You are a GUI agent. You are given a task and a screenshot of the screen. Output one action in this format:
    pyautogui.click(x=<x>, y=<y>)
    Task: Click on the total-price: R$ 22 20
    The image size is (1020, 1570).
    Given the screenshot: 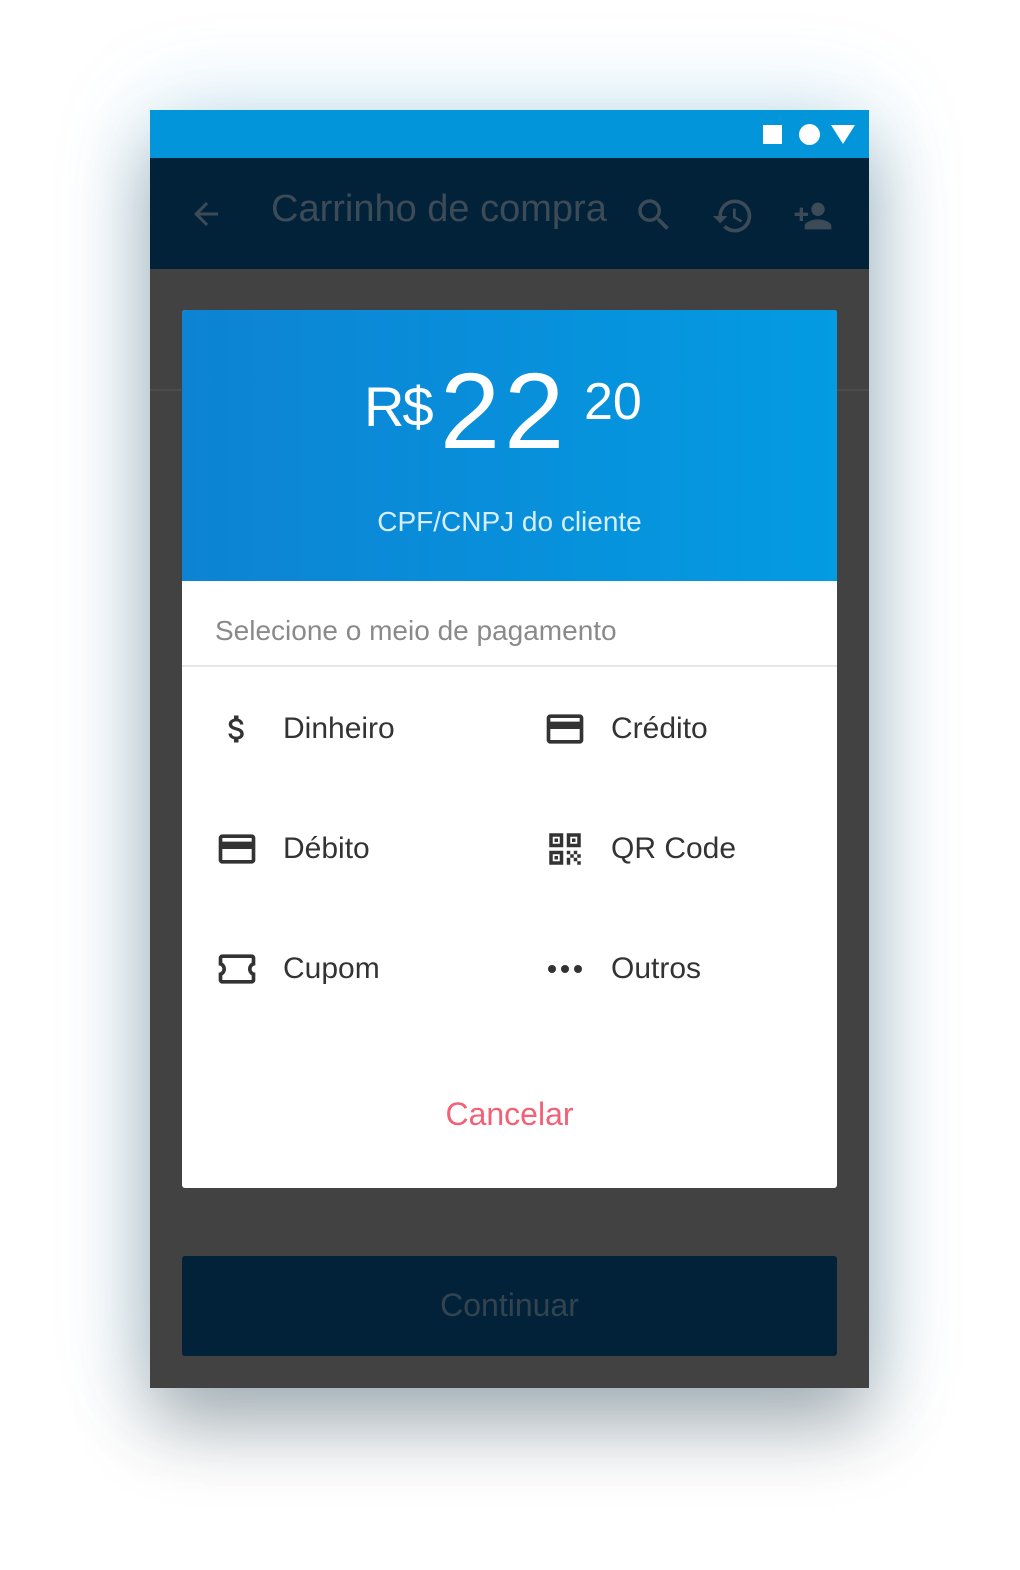 What is the action you would take?
    pyautogui.click(x=509, y=416)
    